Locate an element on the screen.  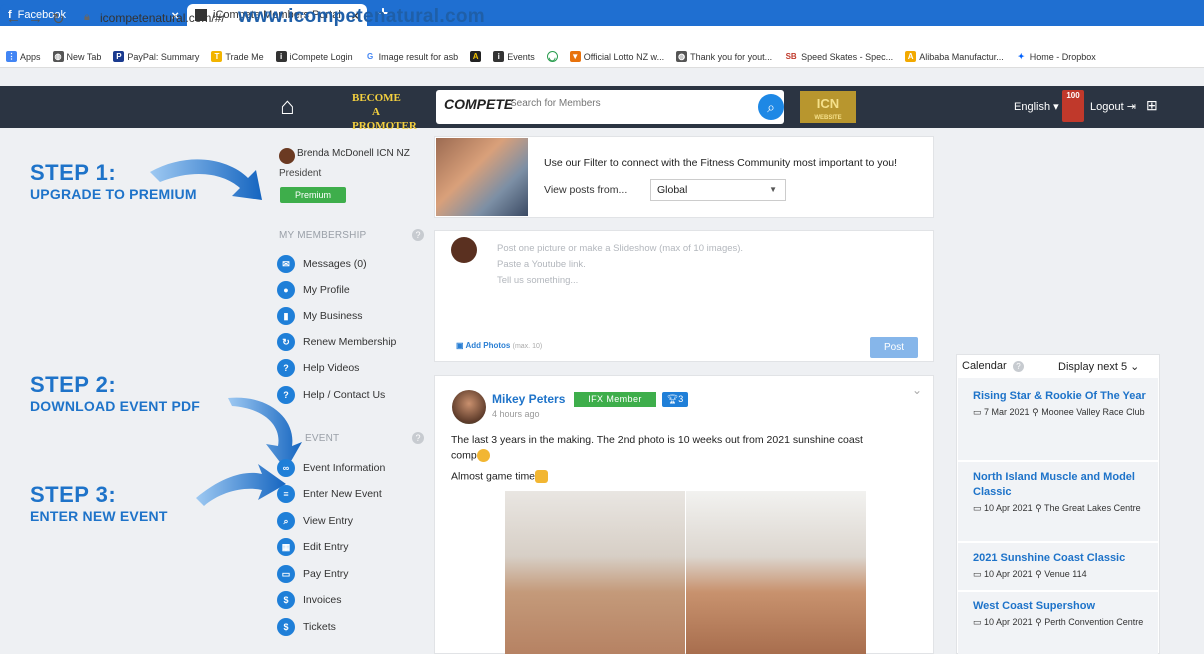
user-icon: ● is located at coordinates (286, 290).